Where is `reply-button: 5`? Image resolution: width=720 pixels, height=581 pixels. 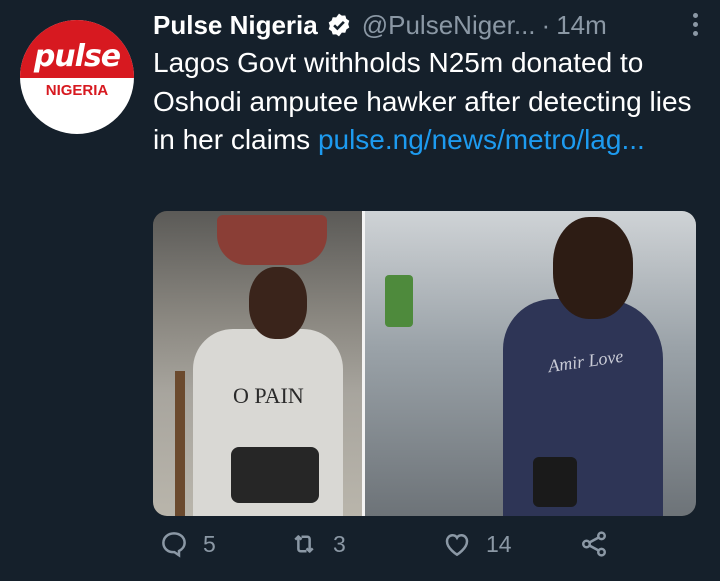 reply-button: 5 is located at coordinates (187, 544).